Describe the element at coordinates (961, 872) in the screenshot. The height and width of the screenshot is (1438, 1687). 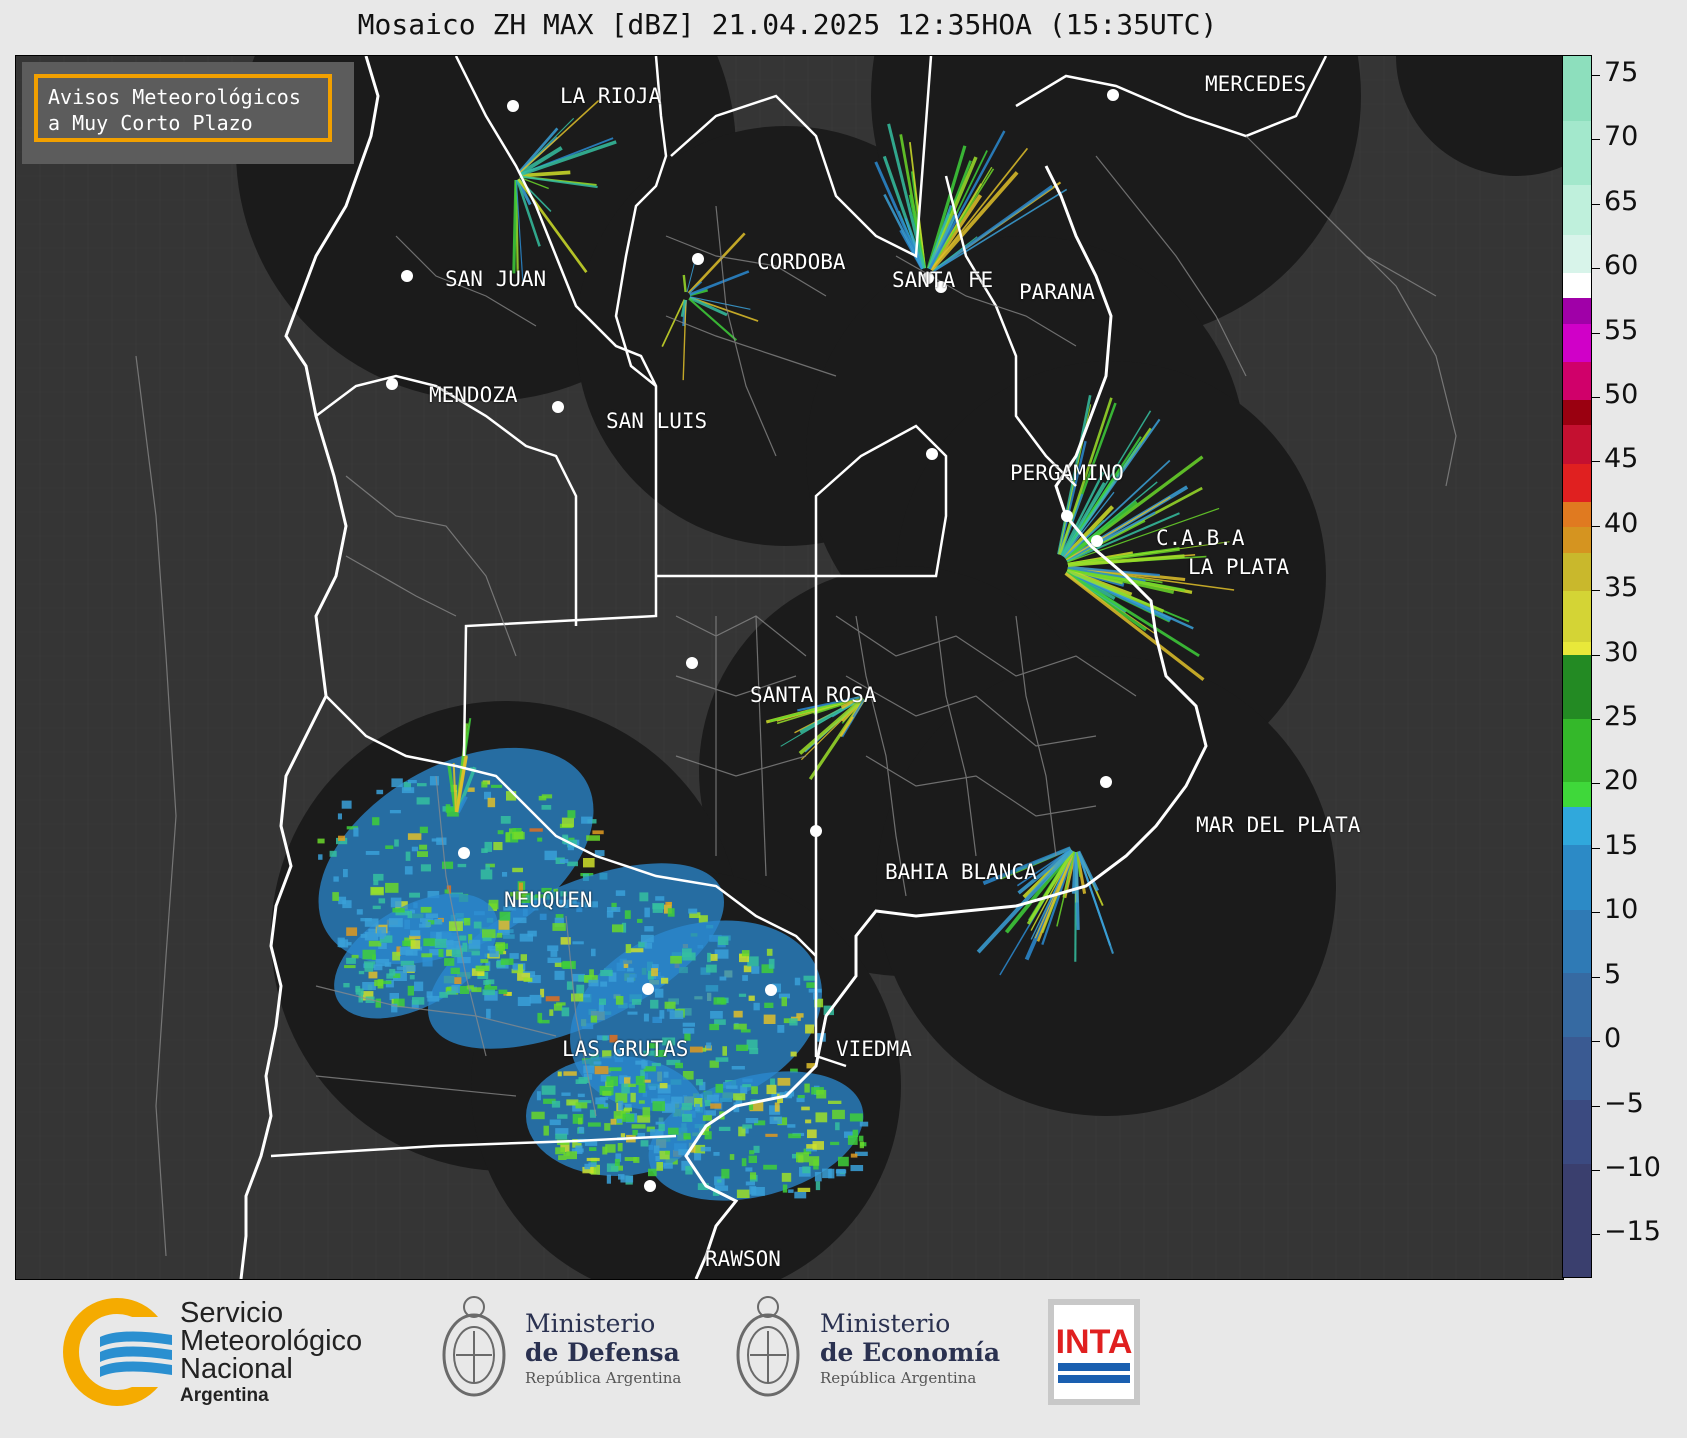
I see `city-label-bahia-blanca: BAHIA BLANCA` at that location.